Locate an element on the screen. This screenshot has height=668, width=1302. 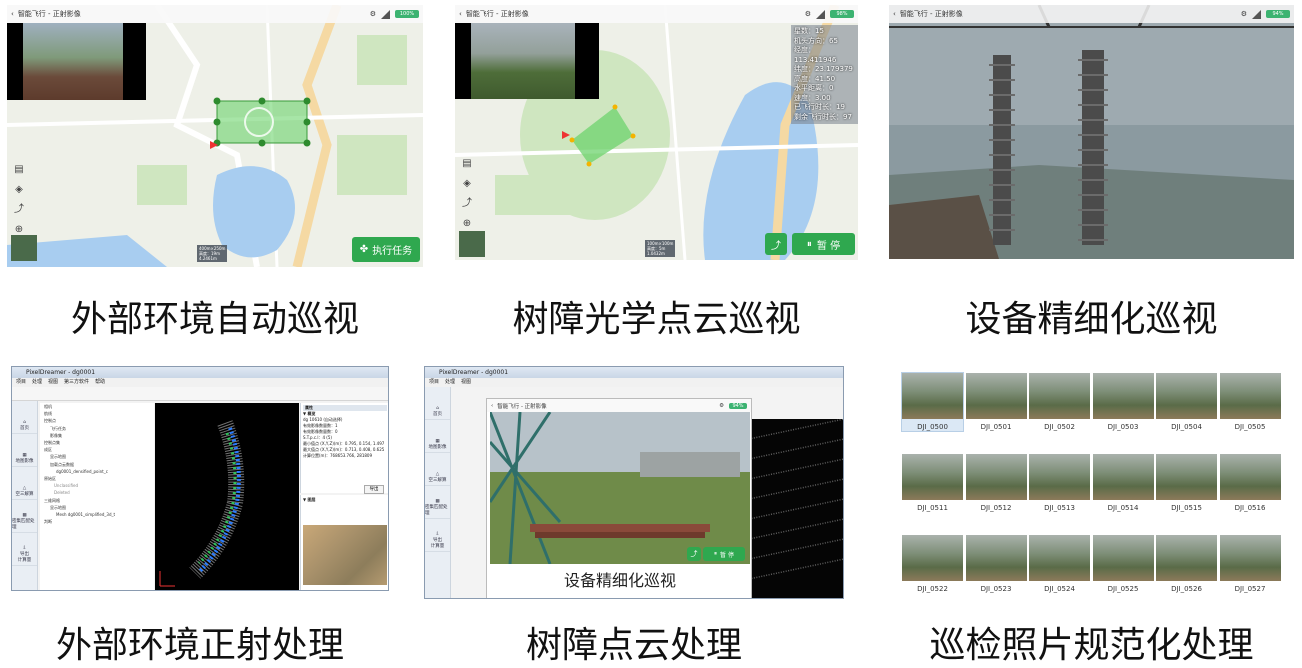
photo-thumbnail: DJI_0513 is located at coordinates (1059, 483).